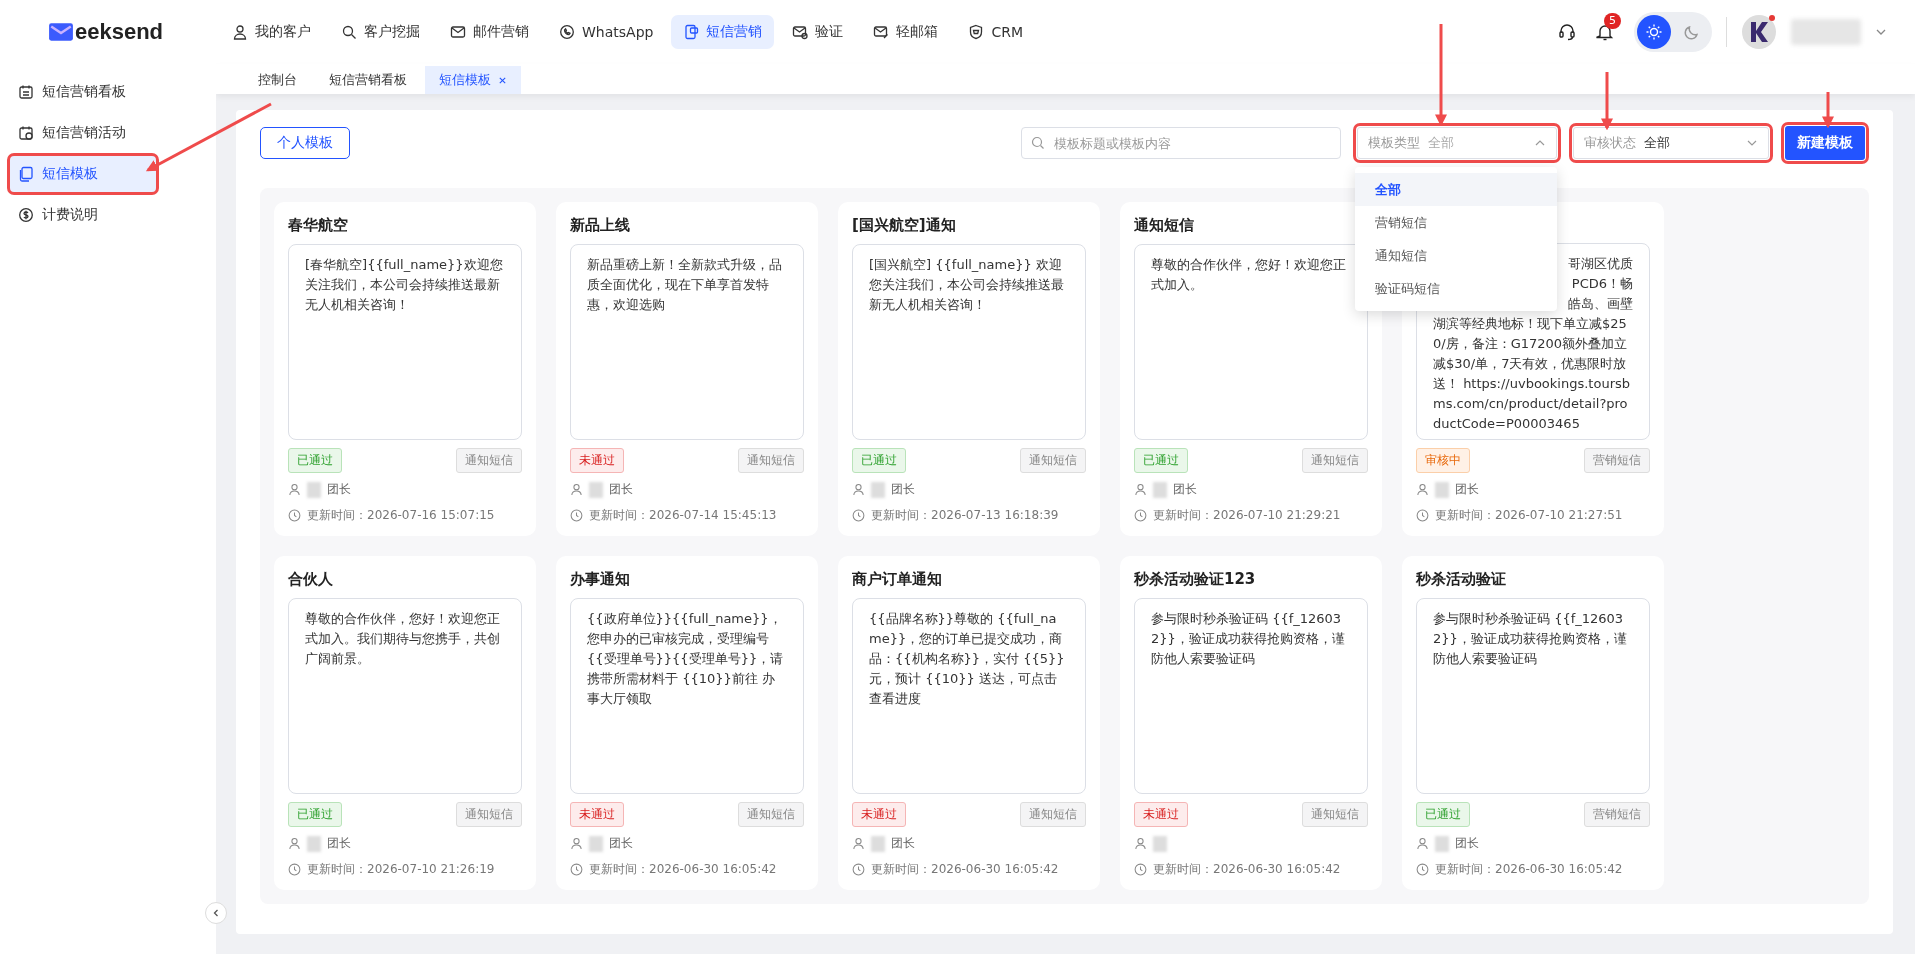  Describe the element at coordinates (1161, 815) in the screenshot. I see `status-tag: 未通过` at that location.